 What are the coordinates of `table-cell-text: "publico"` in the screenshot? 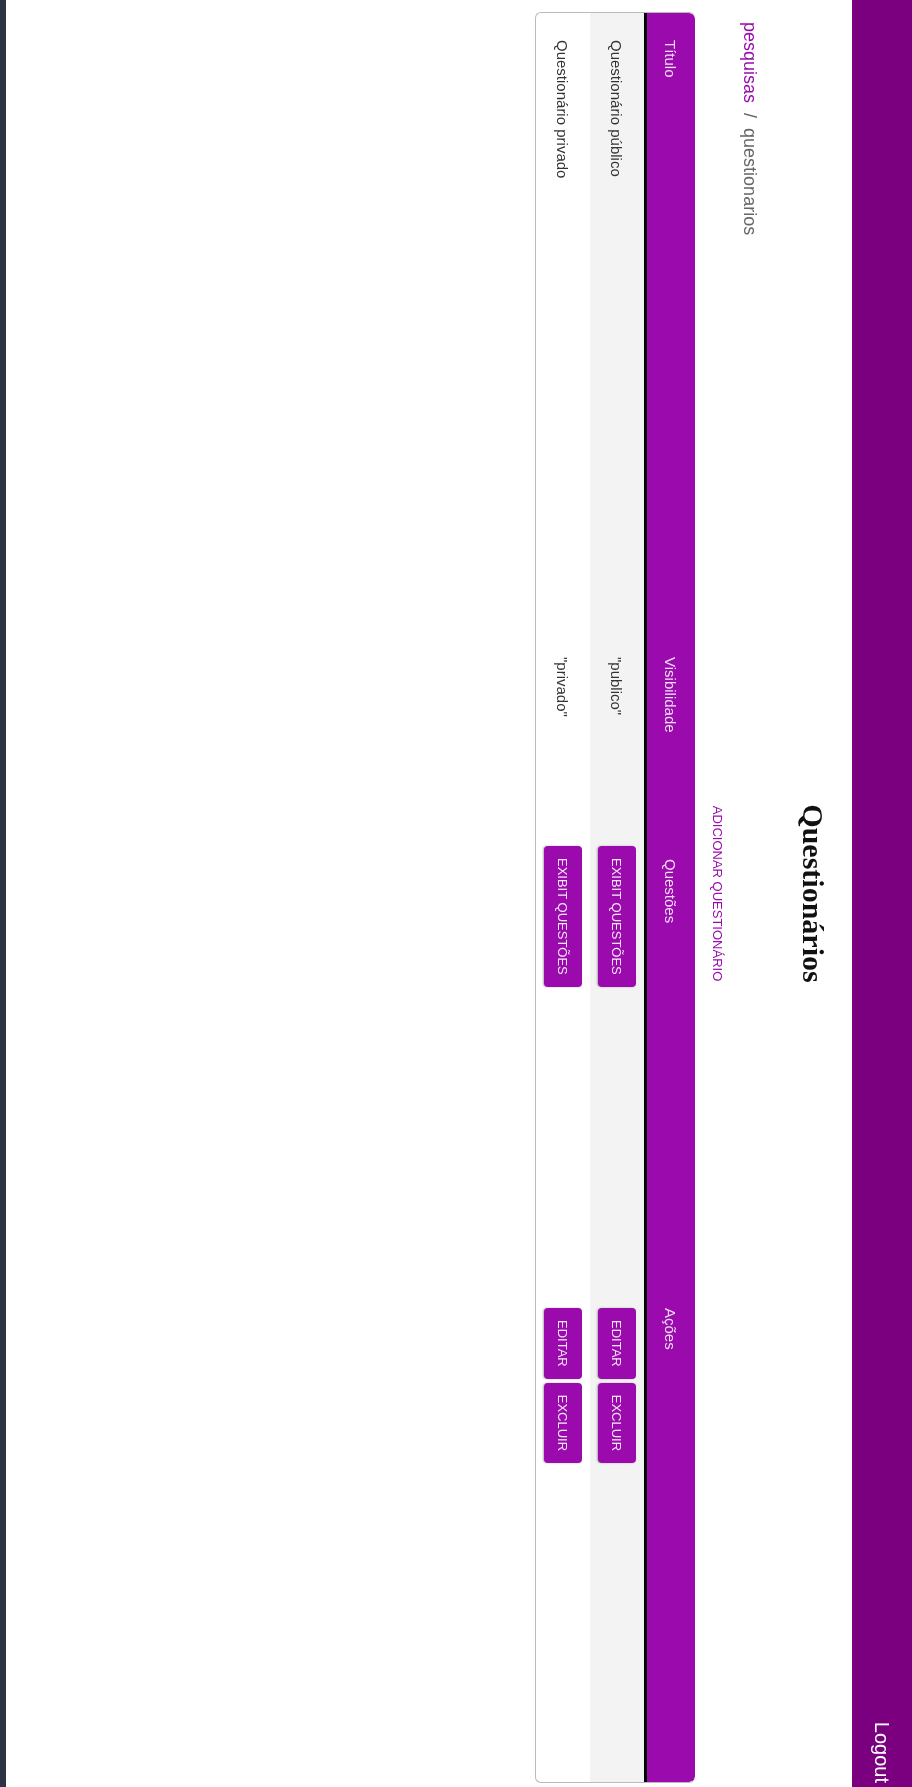 It's located at (617, 687).